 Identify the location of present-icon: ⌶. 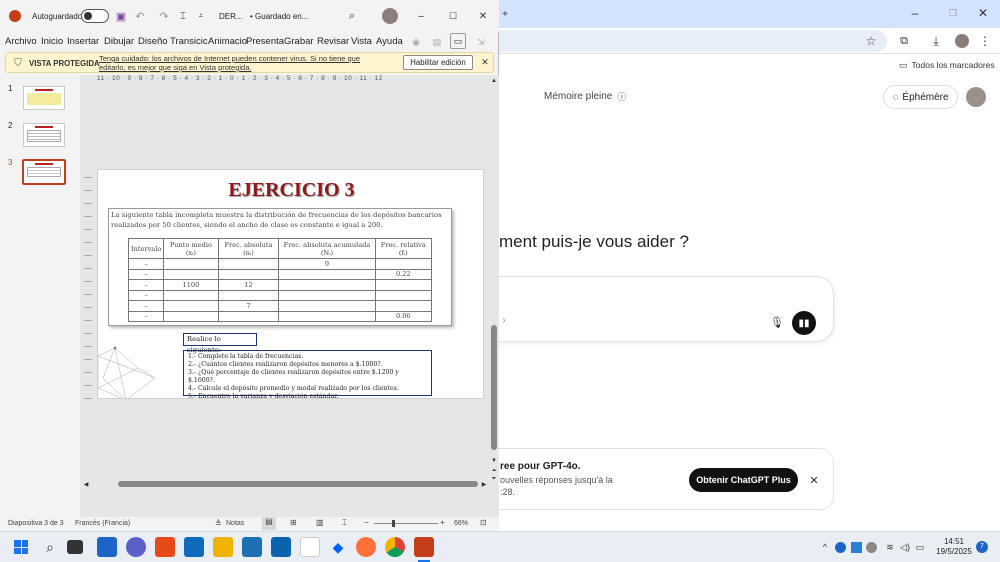
(183, 16).